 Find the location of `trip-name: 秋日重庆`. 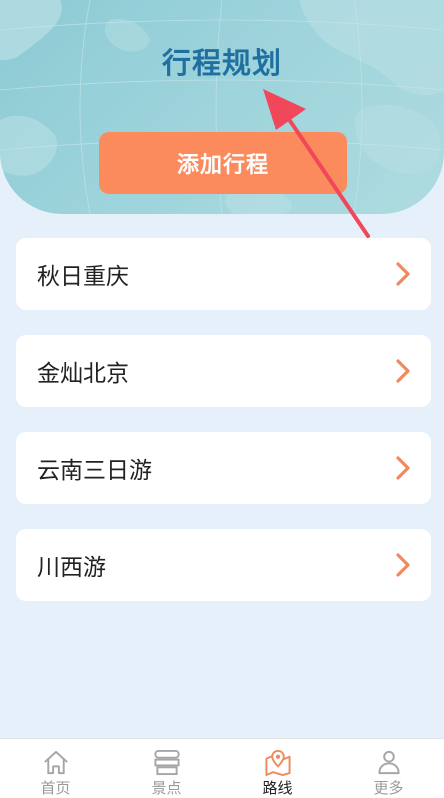

trip-name: 秋日重庆 is located at coordinates (83, 277).